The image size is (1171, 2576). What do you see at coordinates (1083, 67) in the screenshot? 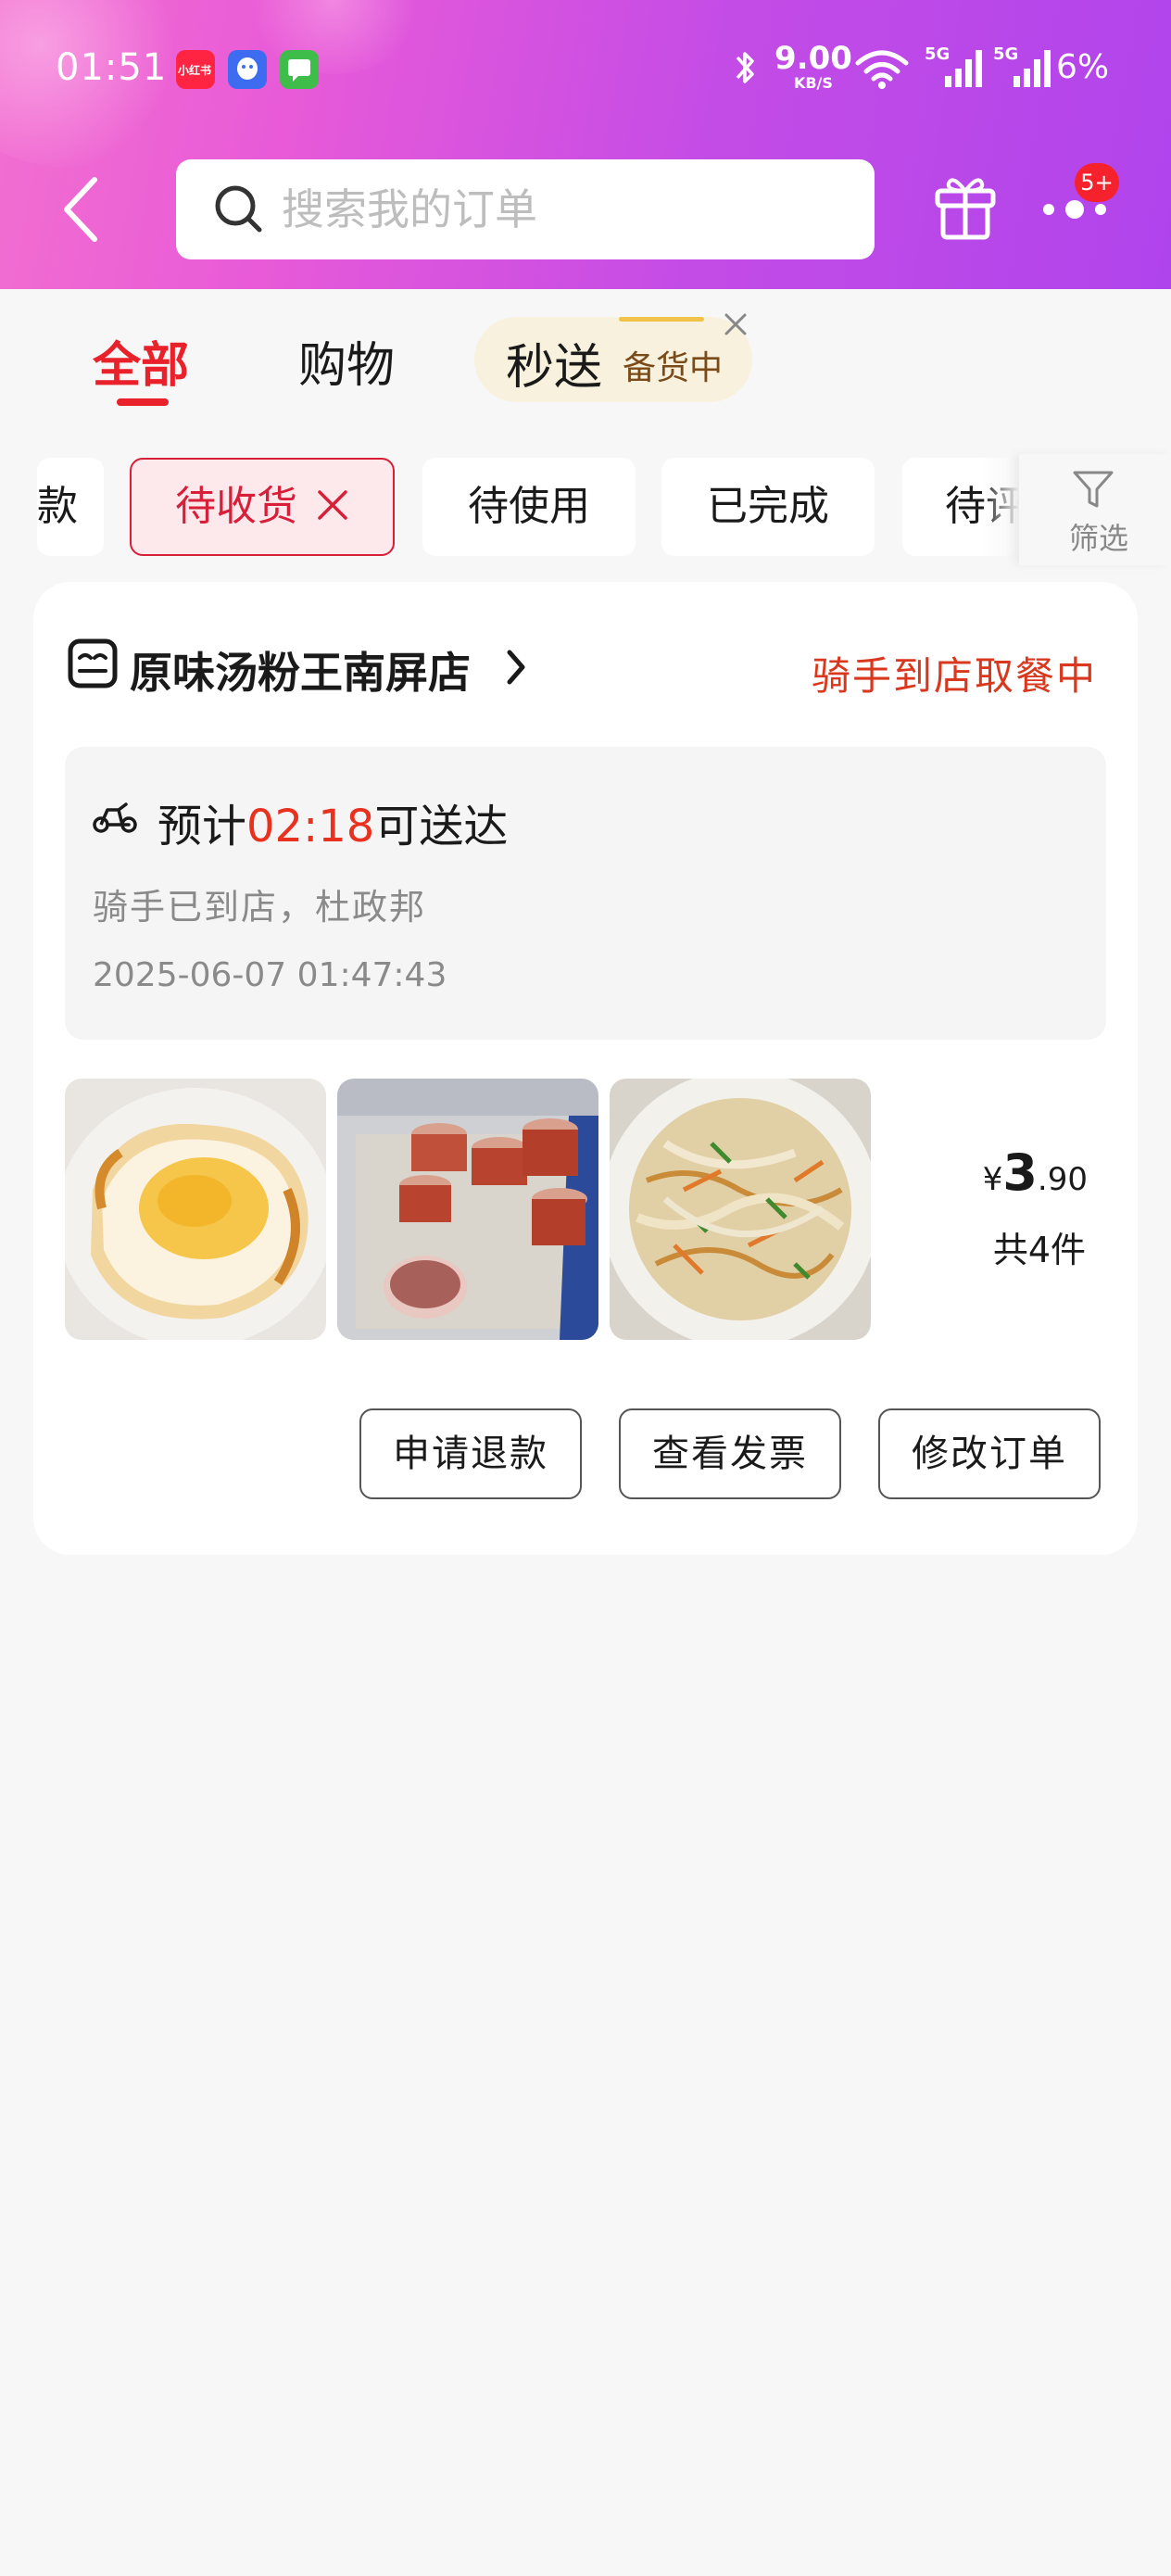
I see `battery-level: 6%` at bounding box center [1083, 67].